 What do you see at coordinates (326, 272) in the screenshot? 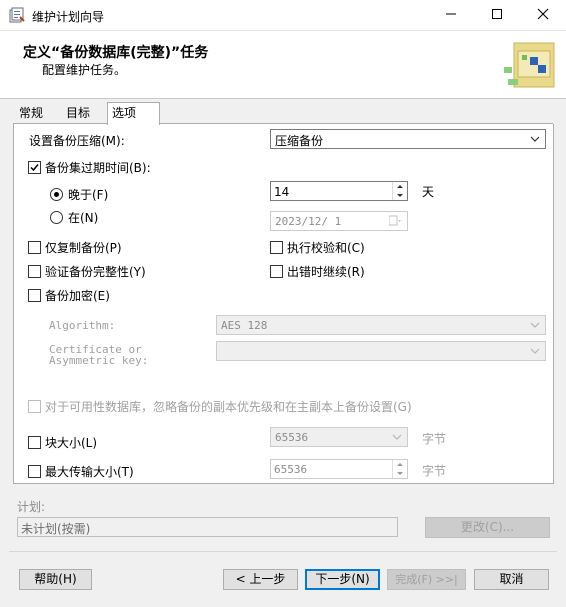
I see `continue-on-error-label: 出错时继续(R)` at bounding box center [326, 272].